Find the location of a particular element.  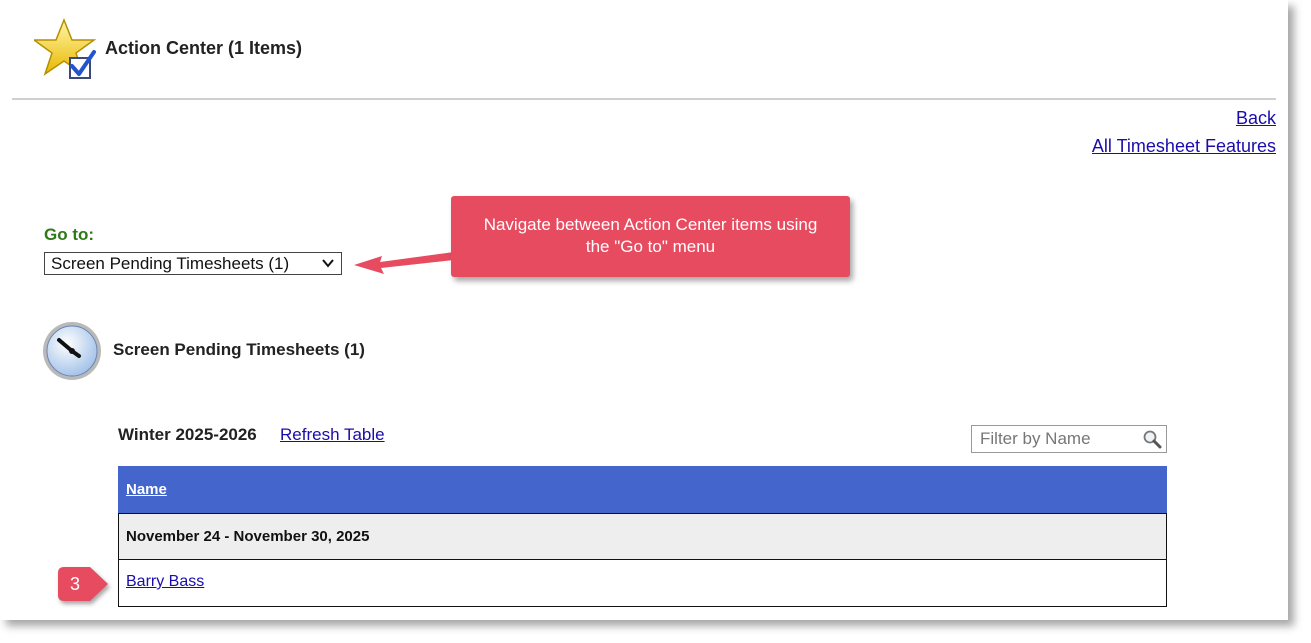

filter-by-name-field is located at coordinates (1069, 439).